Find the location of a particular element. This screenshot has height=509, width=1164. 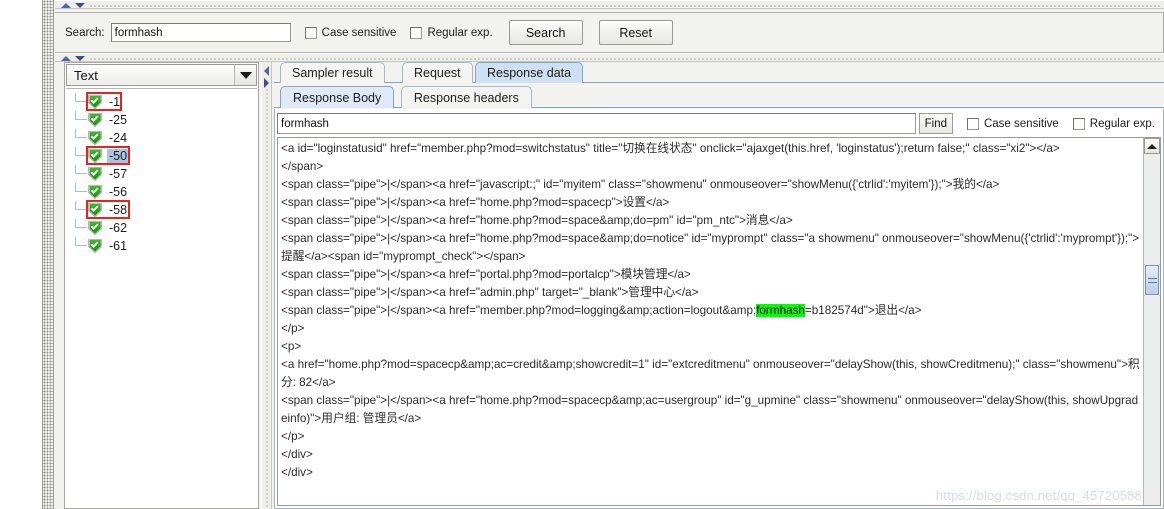

main-tab-strip: Sampler result Request Response data is located at coordinates (719, 72).